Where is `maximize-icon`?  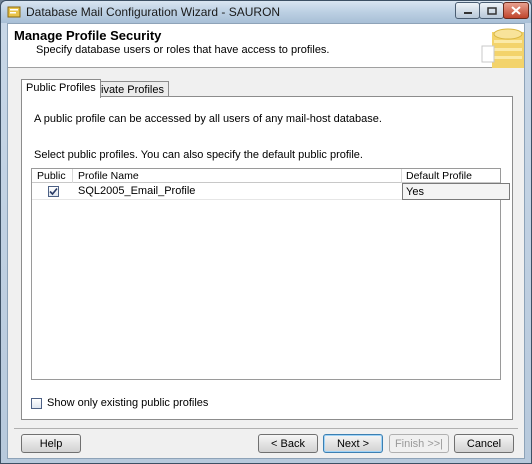 maximize-icon is located at coordinates (491, 10).